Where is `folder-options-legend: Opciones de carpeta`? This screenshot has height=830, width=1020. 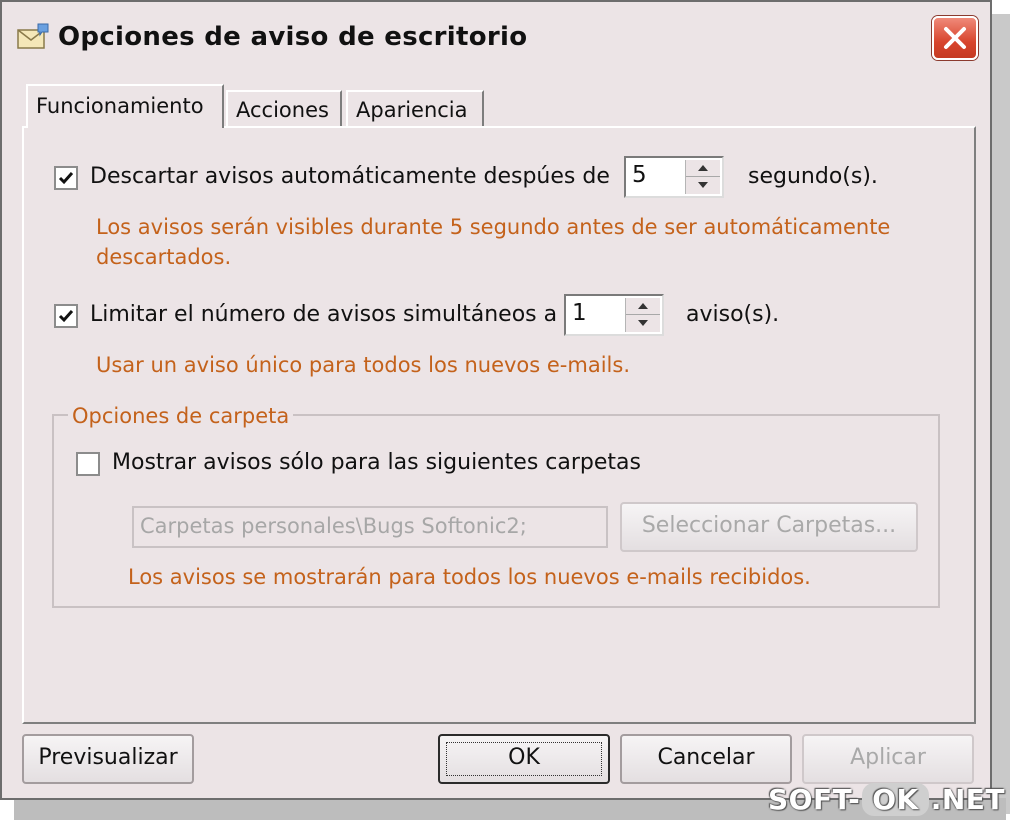
folder-options-legend: Opciones de carpeta is located at coordinates (181, 416).